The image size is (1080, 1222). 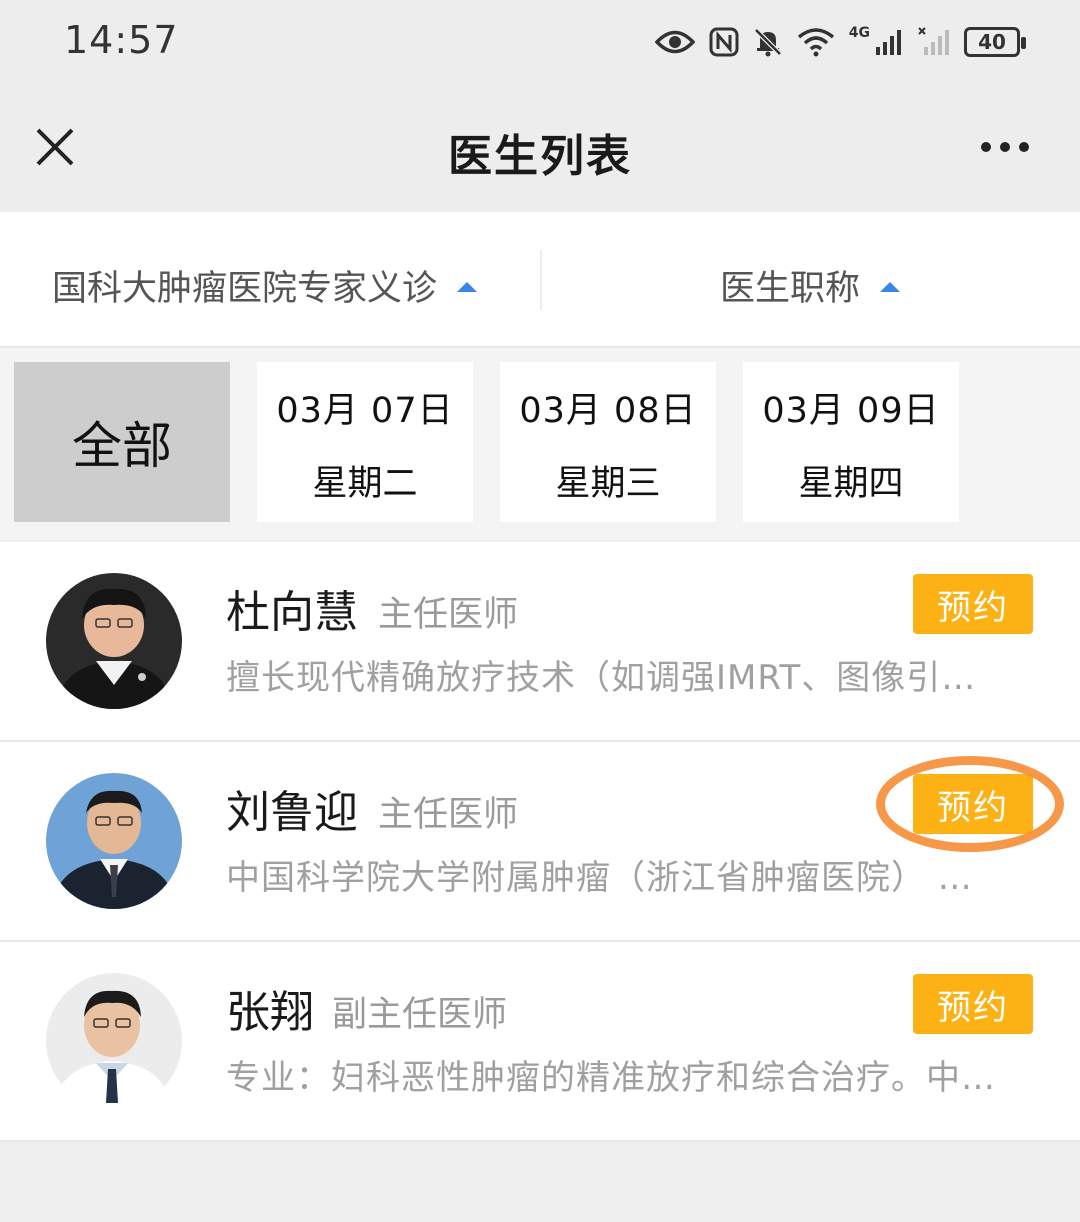 What do you see at coordinates (292, 812) in the screenshot?
I see `doctor-name: 刘鲁迎` at bounding box center [292, 812].